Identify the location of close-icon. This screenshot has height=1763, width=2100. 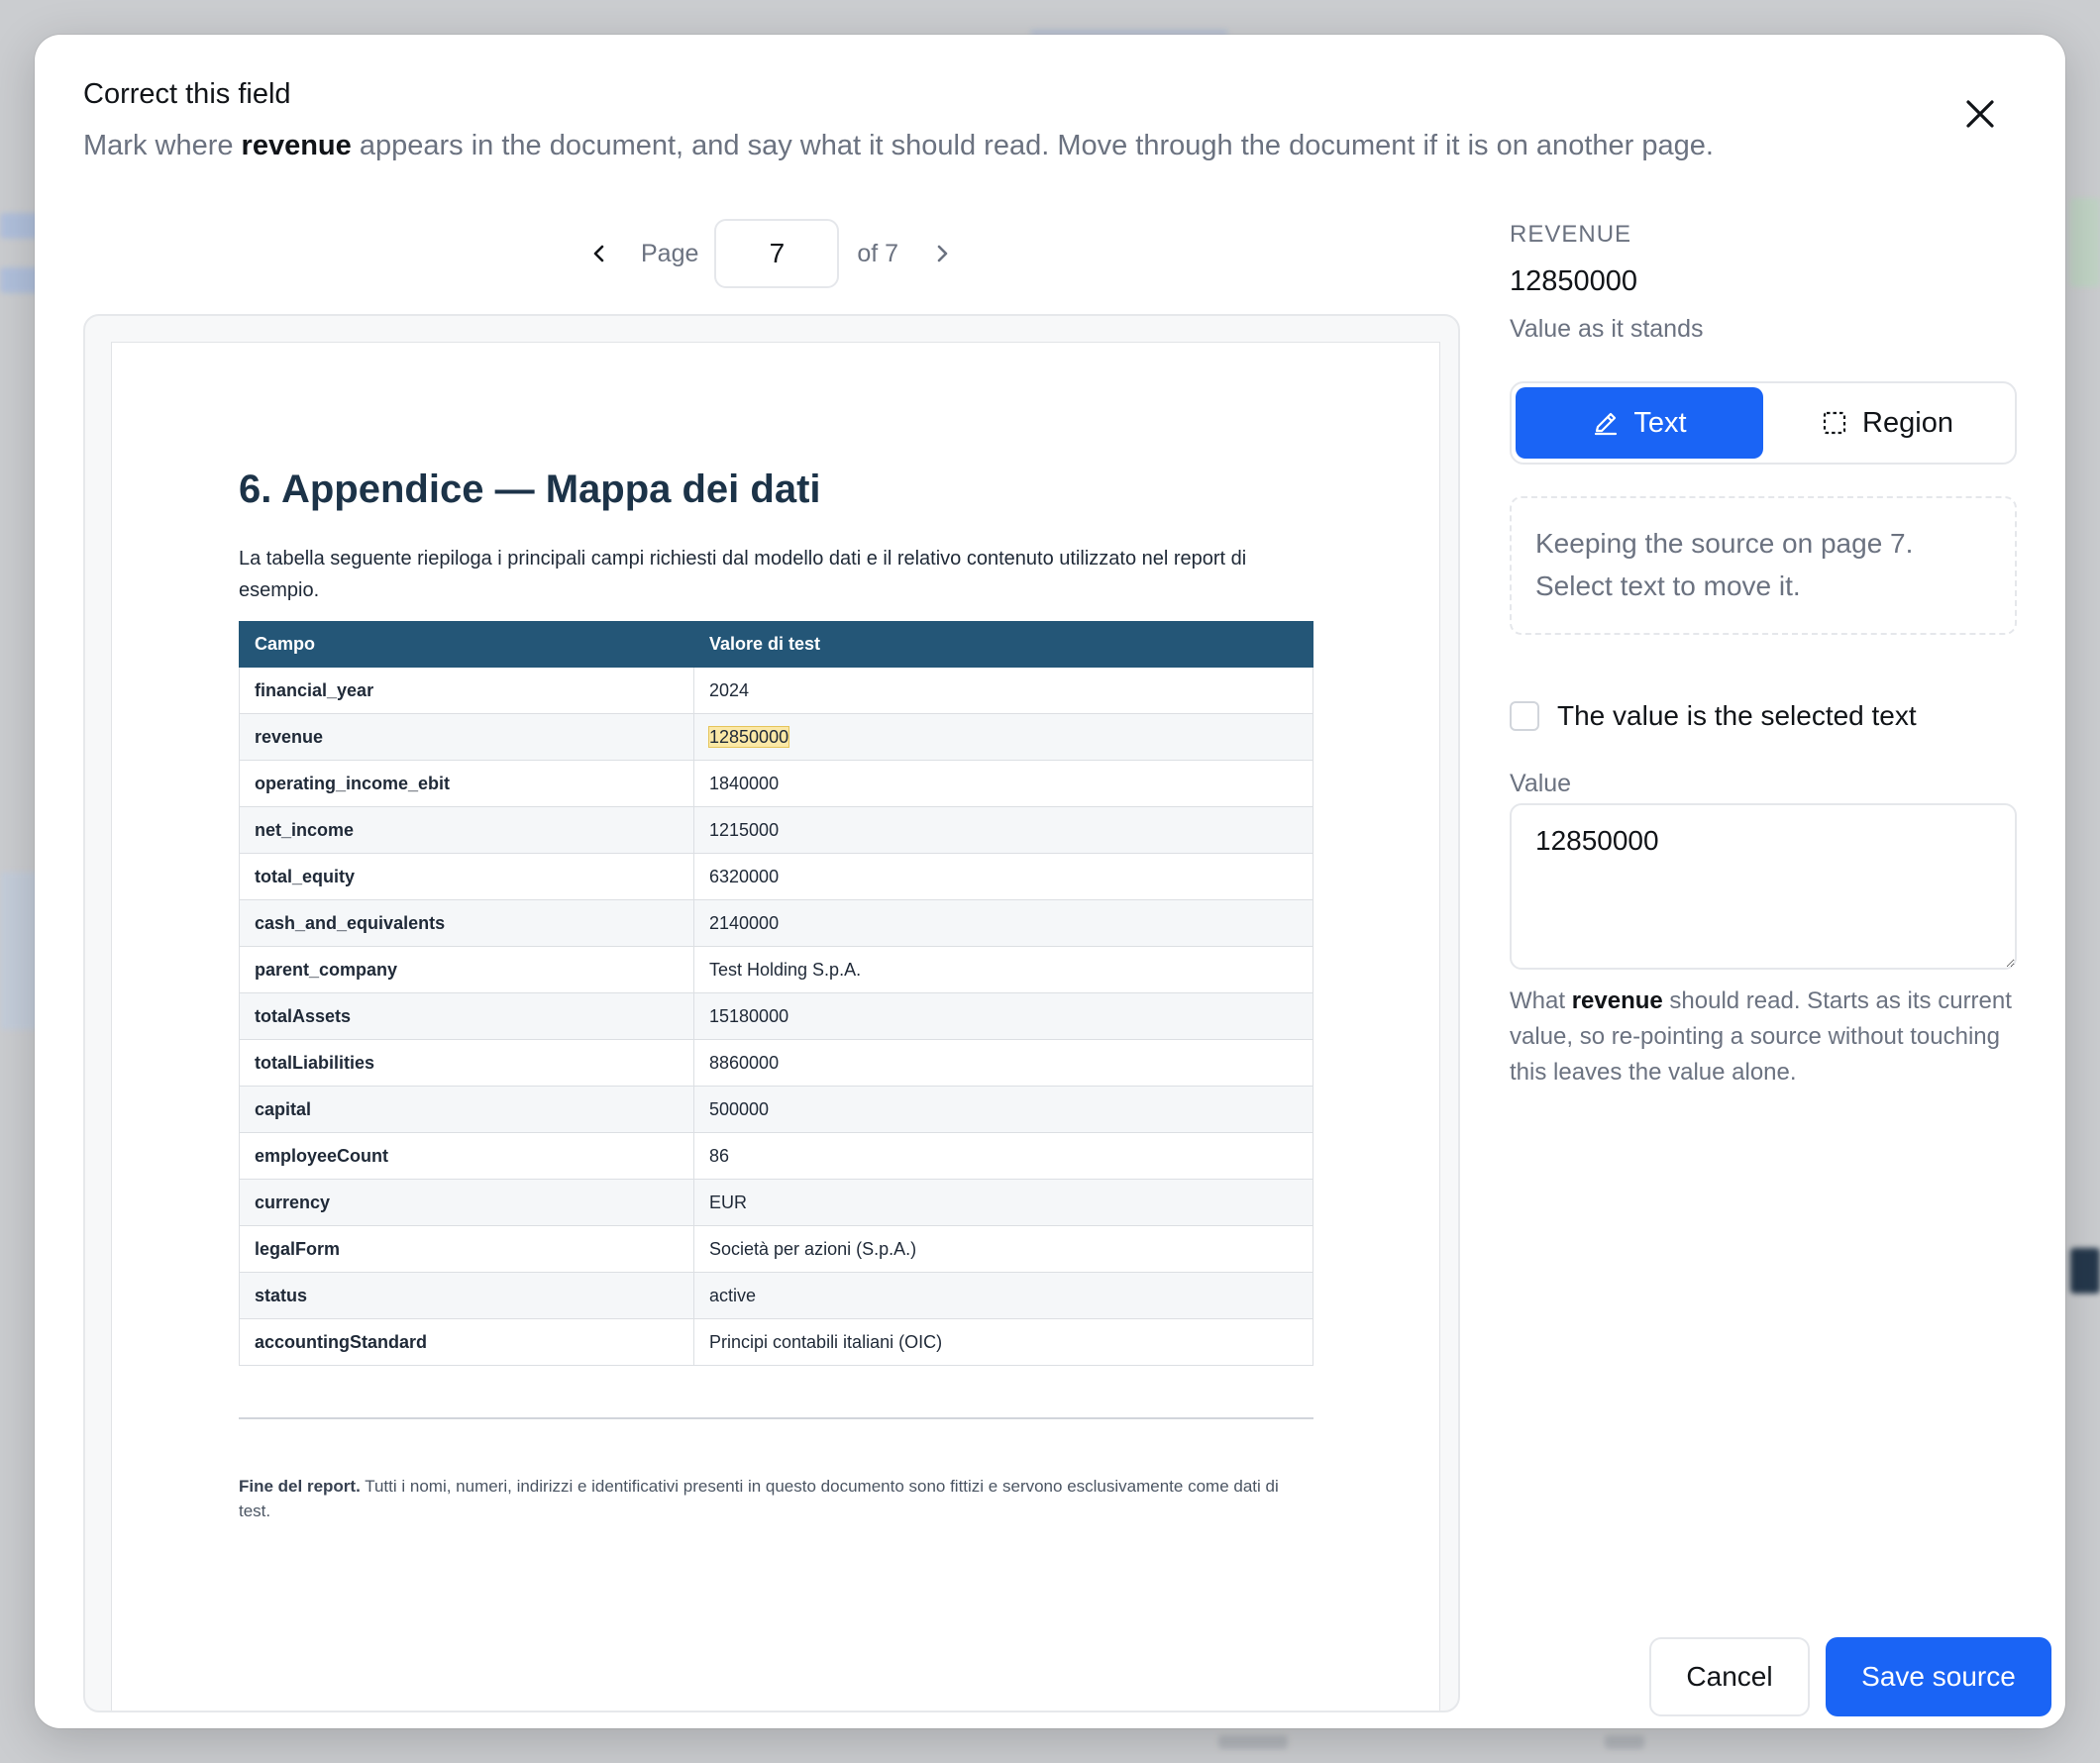
(1980, 114).